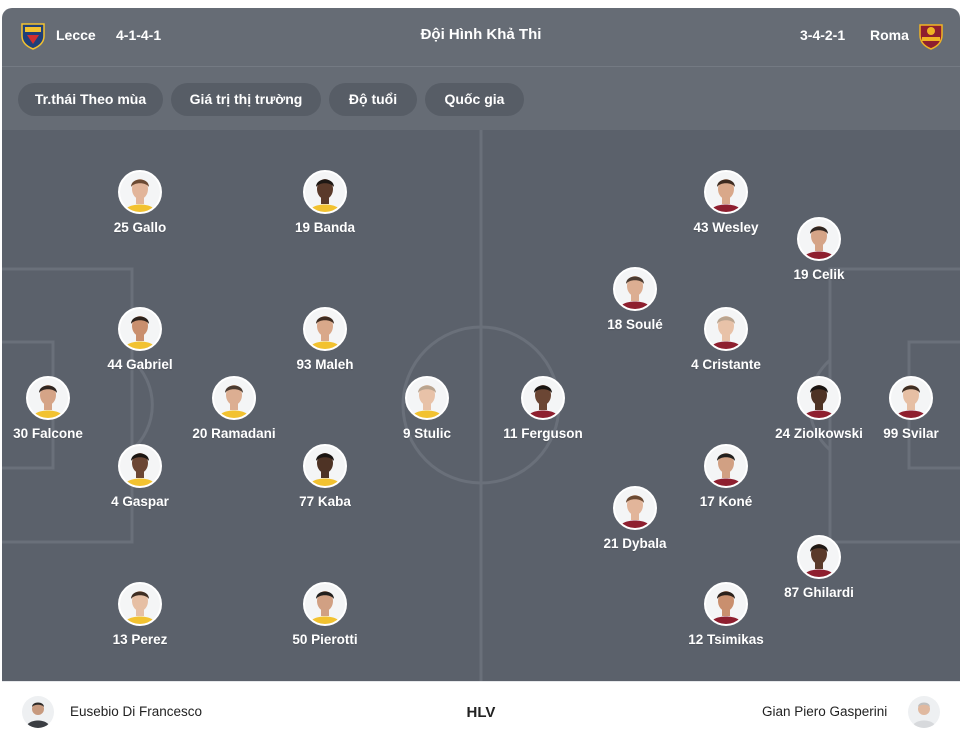 The height and width of the screenshot is (742, 962). I want to click on away-coach-name: Gian Piero Gasperini, so click(824, 712).